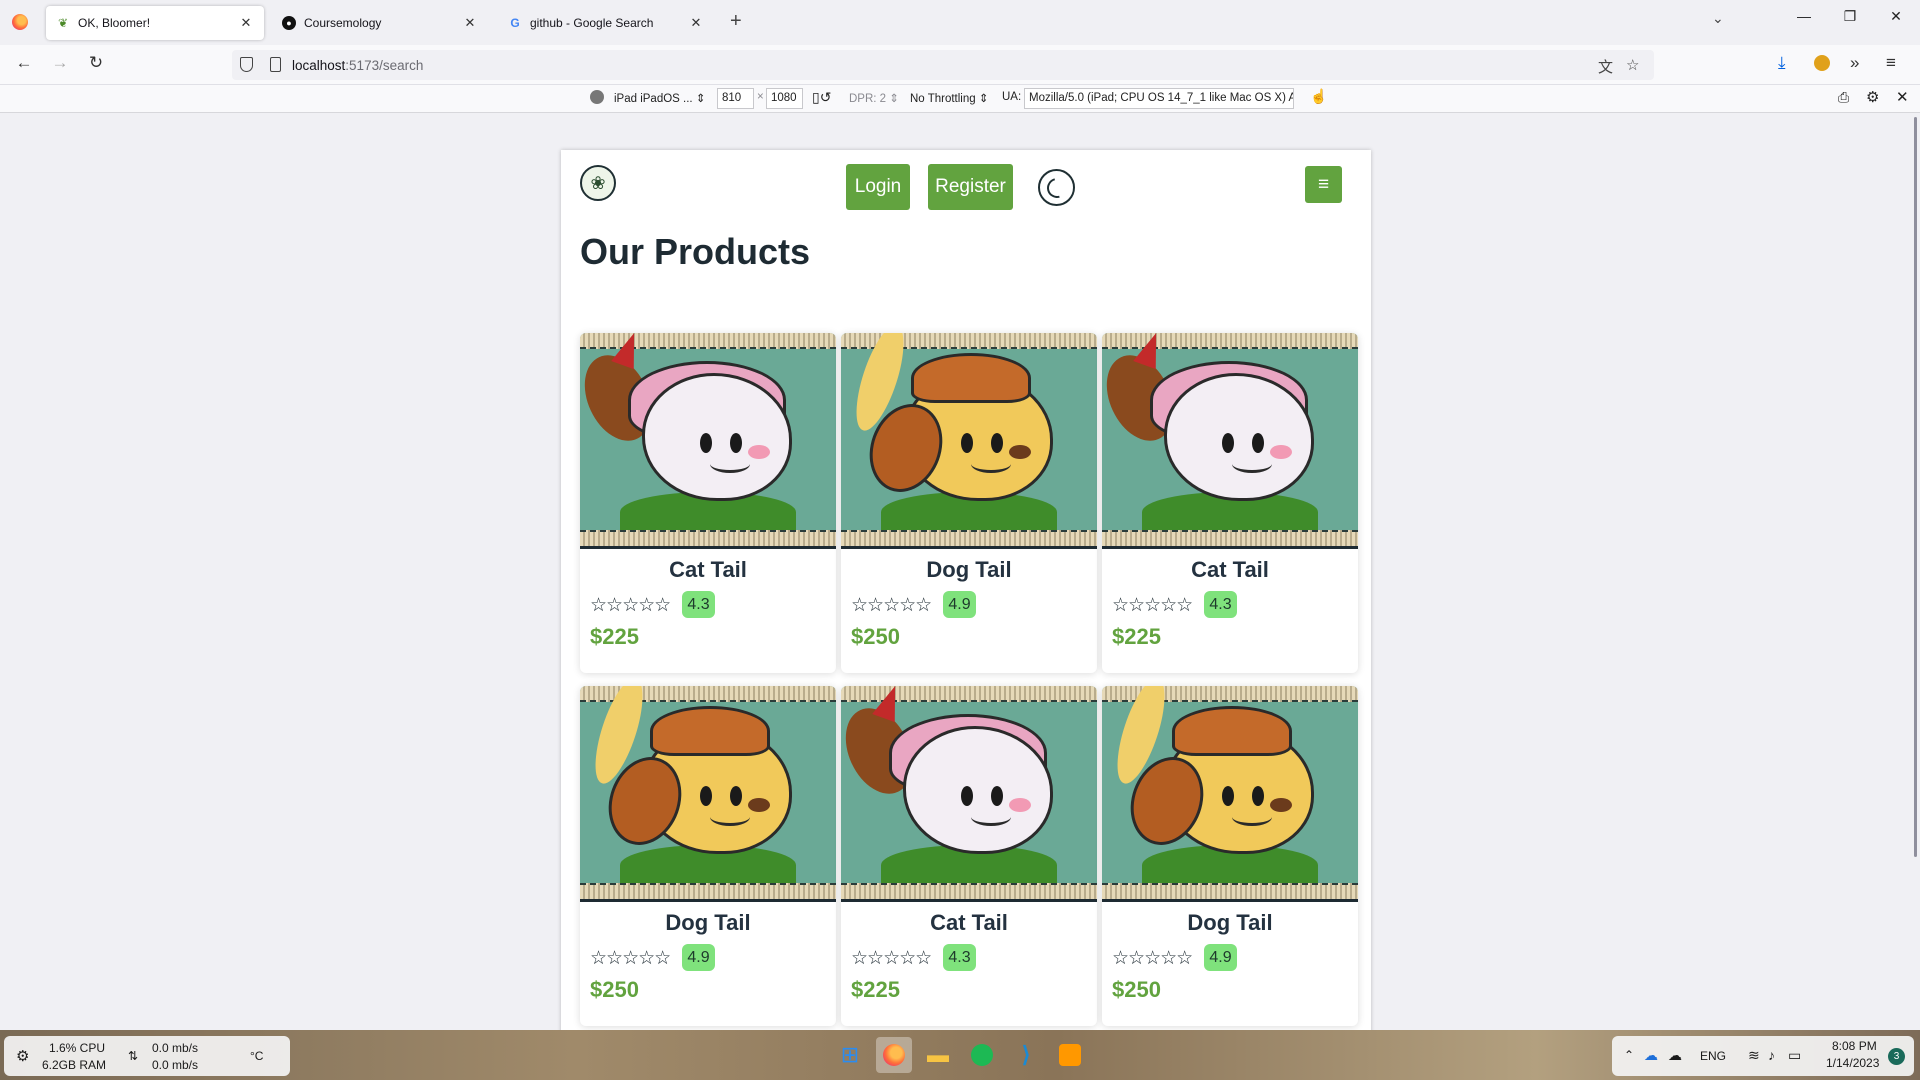 This screenshot has width=1920, height=1080. I want to click on app-menu-icon: ≡, so click(1891, 63).